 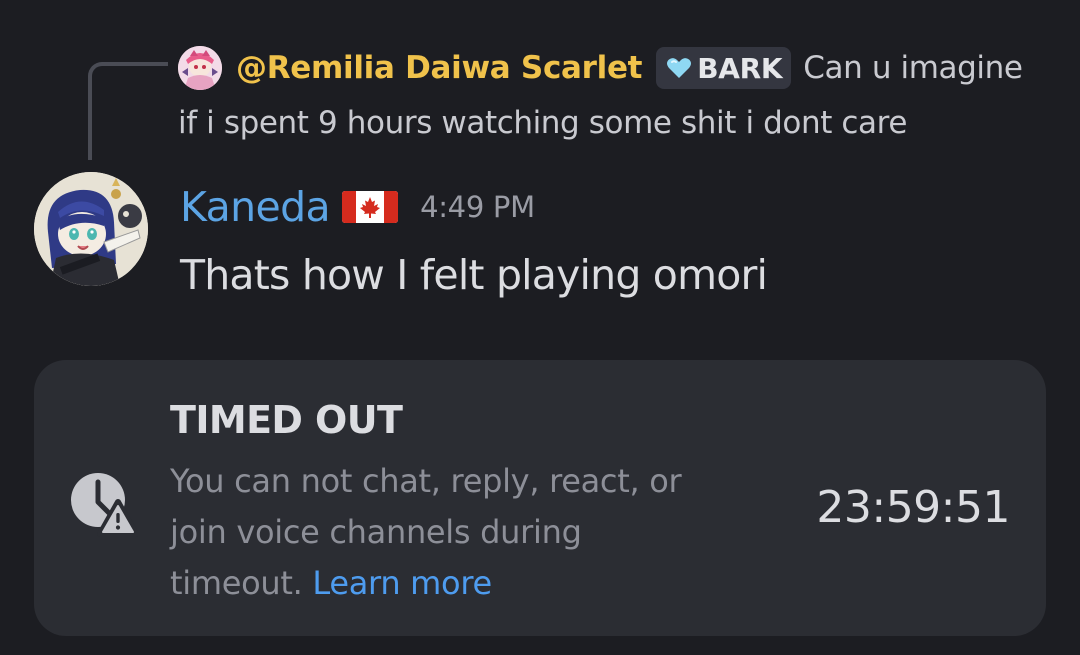 I want to click on server-tag-label: BARK, so click(x=740, y=68).